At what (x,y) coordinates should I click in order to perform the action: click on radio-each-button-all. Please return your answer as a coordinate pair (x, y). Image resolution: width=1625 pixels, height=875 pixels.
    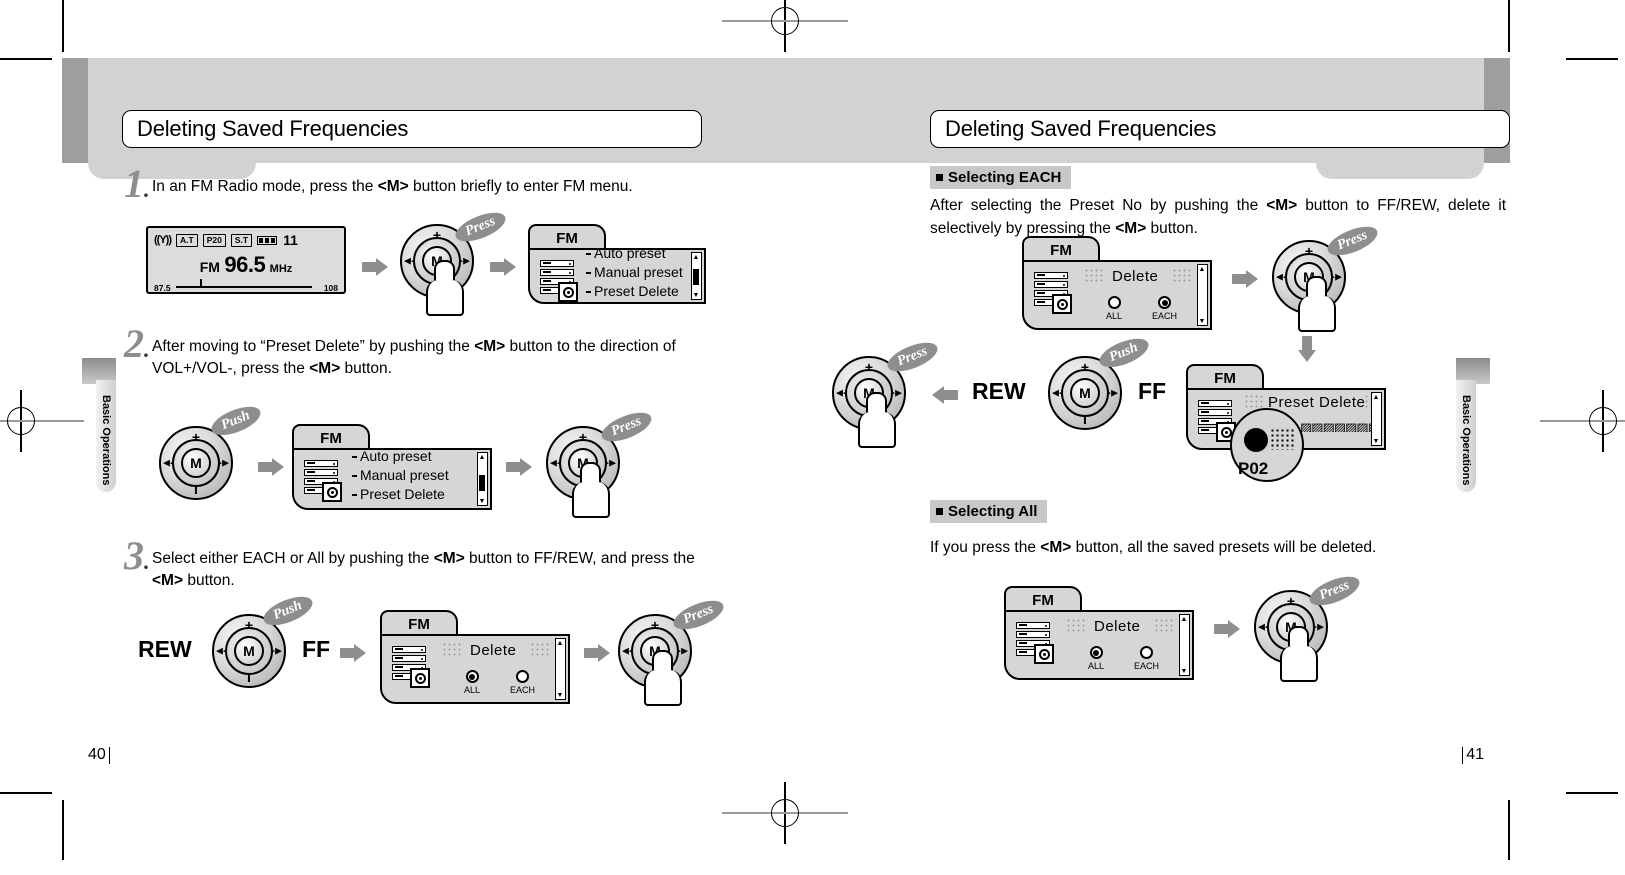
    Looking at the image, I should click on (1146, 652).